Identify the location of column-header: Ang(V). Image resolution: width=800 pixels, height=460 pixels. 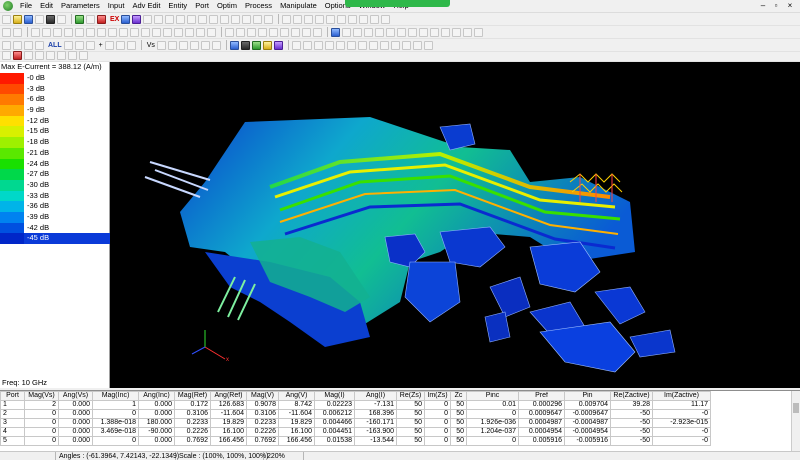
(296, 396).